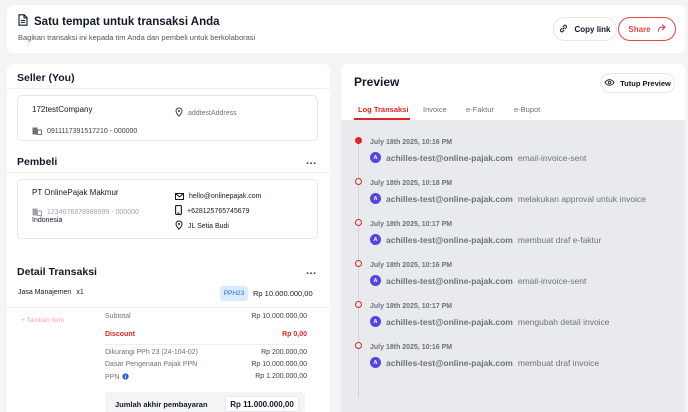  Describe the element at coordinates (168, 172) in the screenshot. I see `buyer-divider` at that location.